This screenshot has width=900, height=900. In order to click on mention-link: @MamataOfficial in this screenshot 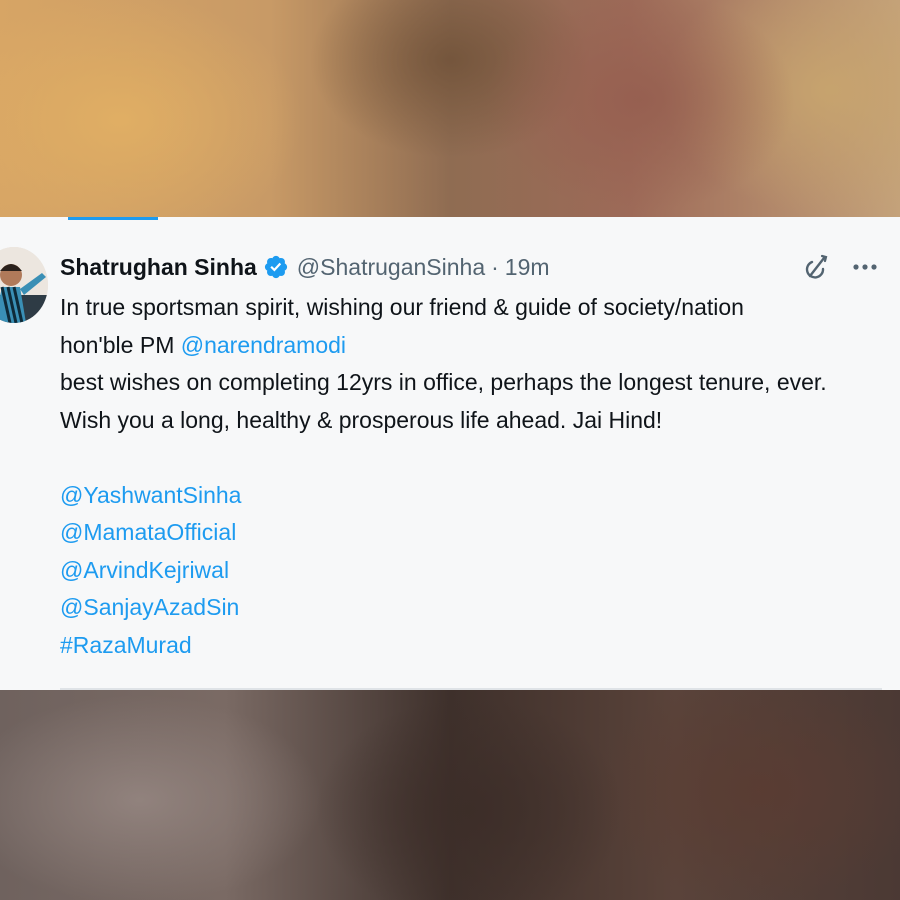, I will do `click(475, 533)`.